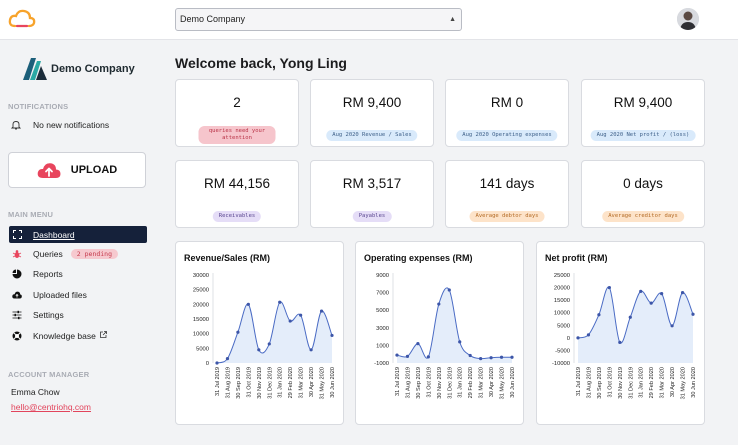  Describe the element at coordinates (38, 106) in the screenshot. I see `notifications-section-label: NOTIFICATIONS` at that location.